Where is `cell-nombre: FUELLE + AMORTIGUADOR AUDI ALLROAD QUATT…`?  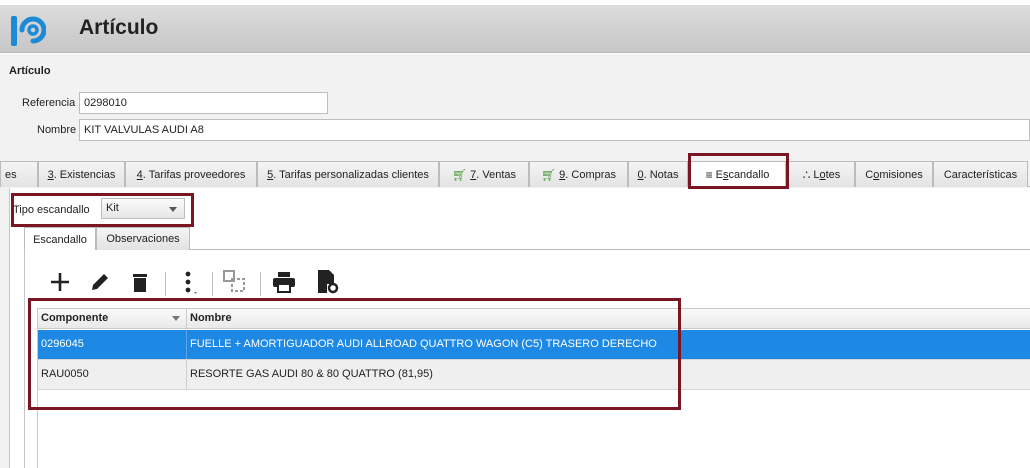
cell-nombre: FUELLE + AMORTIGUADOR AUDI ALLROAD QUATT… is located at coordinates (423, 344).